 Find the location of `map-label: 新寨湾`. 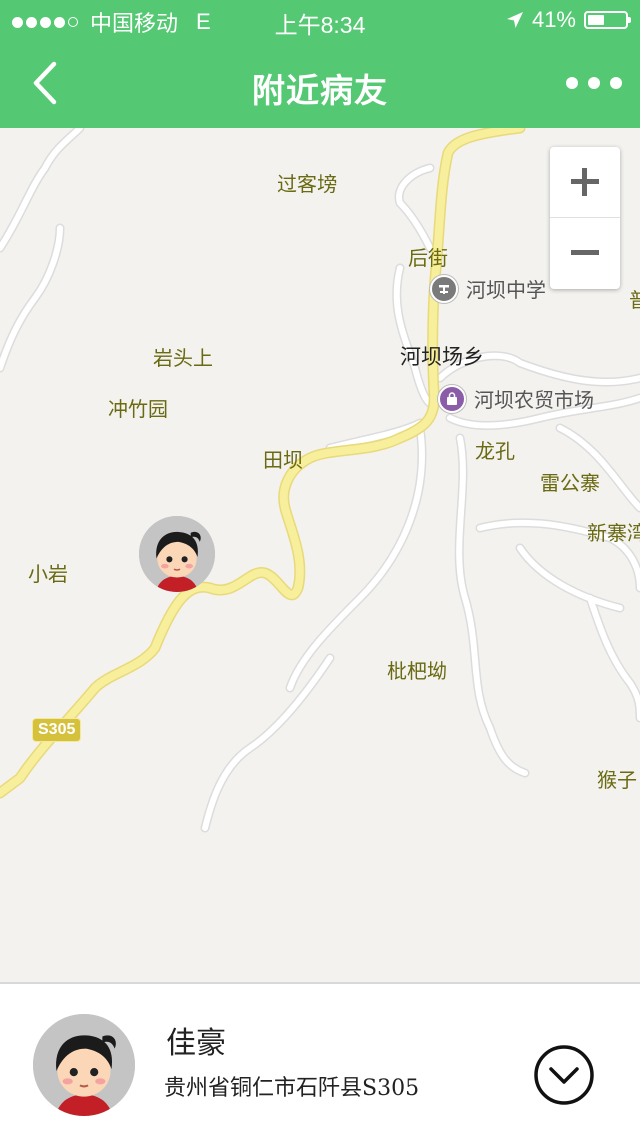

map-label: 新寨湾 is located at coordinates (613, 533).